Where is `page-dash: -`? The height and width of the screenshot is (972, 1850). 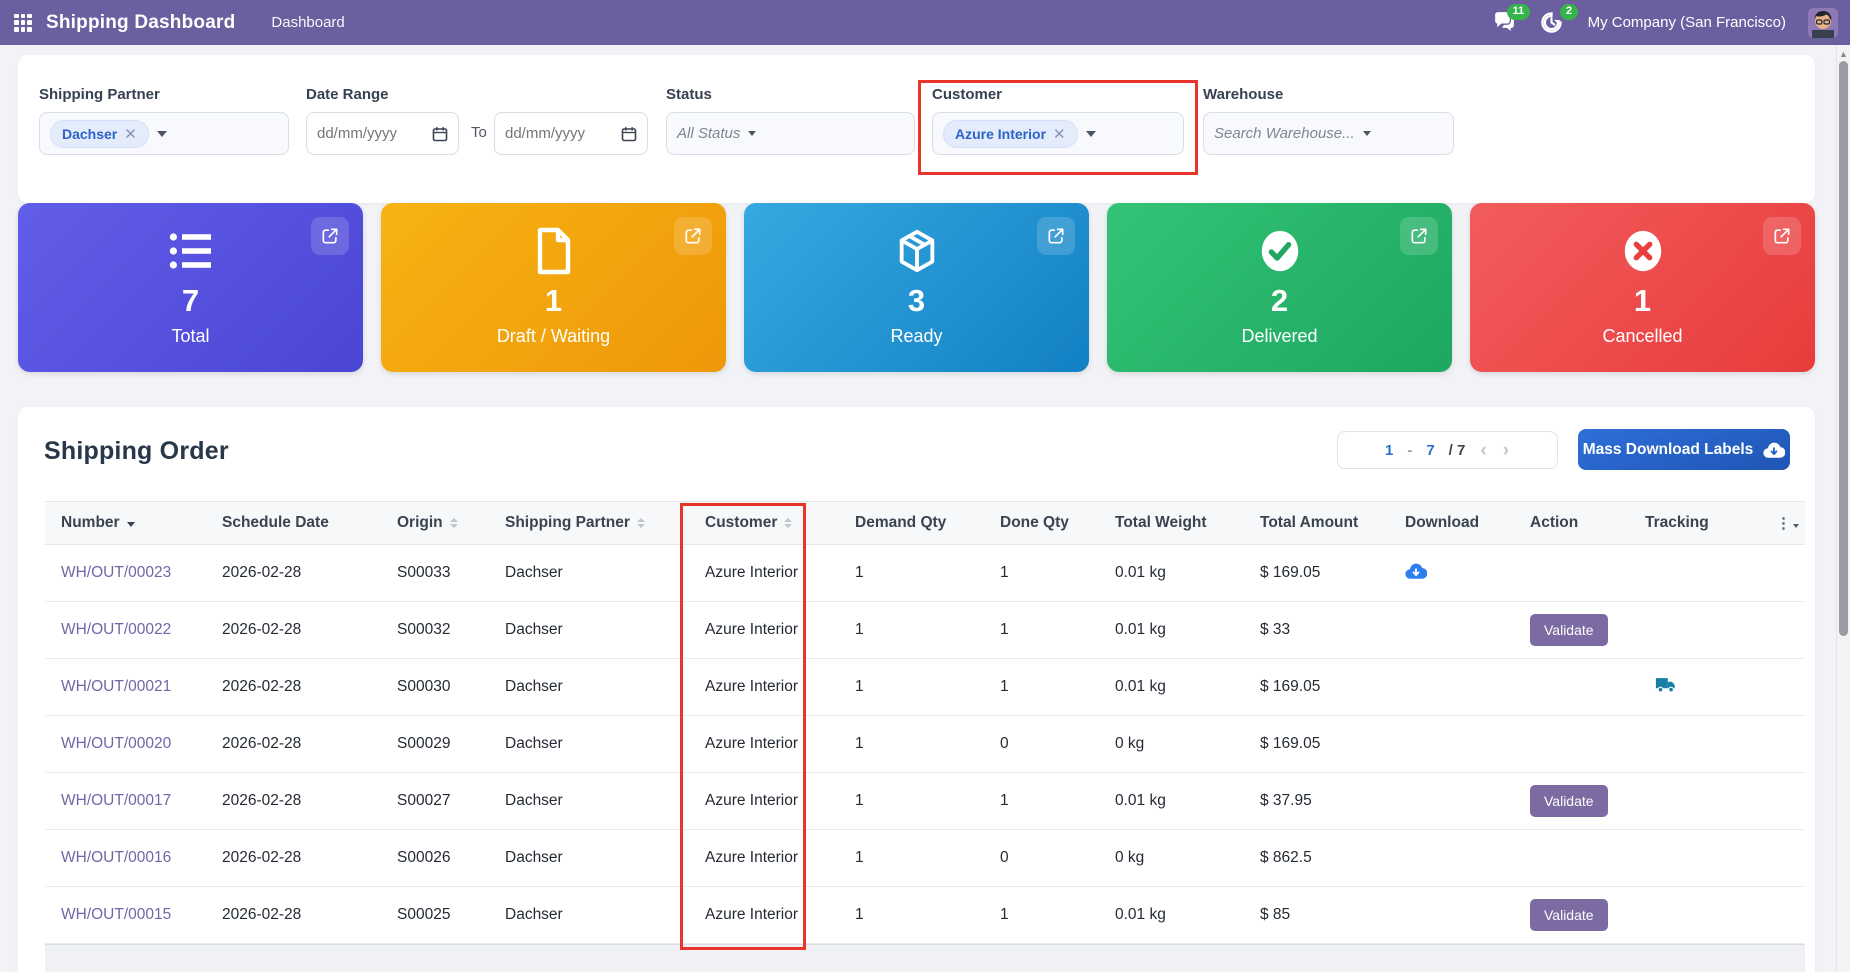
page-dash: - is located at coordinates (1410, 450).